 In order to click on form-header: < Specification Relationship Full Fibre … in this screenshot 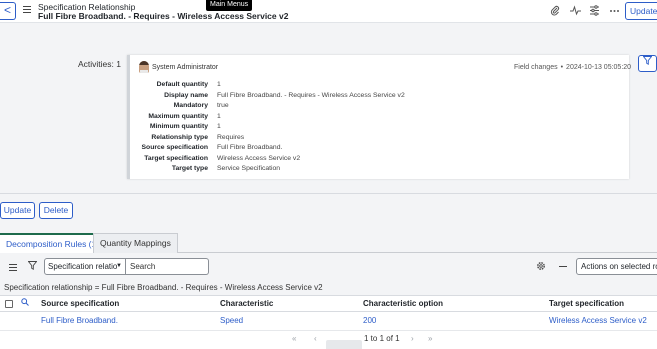, I will do `click(328, 11)`.